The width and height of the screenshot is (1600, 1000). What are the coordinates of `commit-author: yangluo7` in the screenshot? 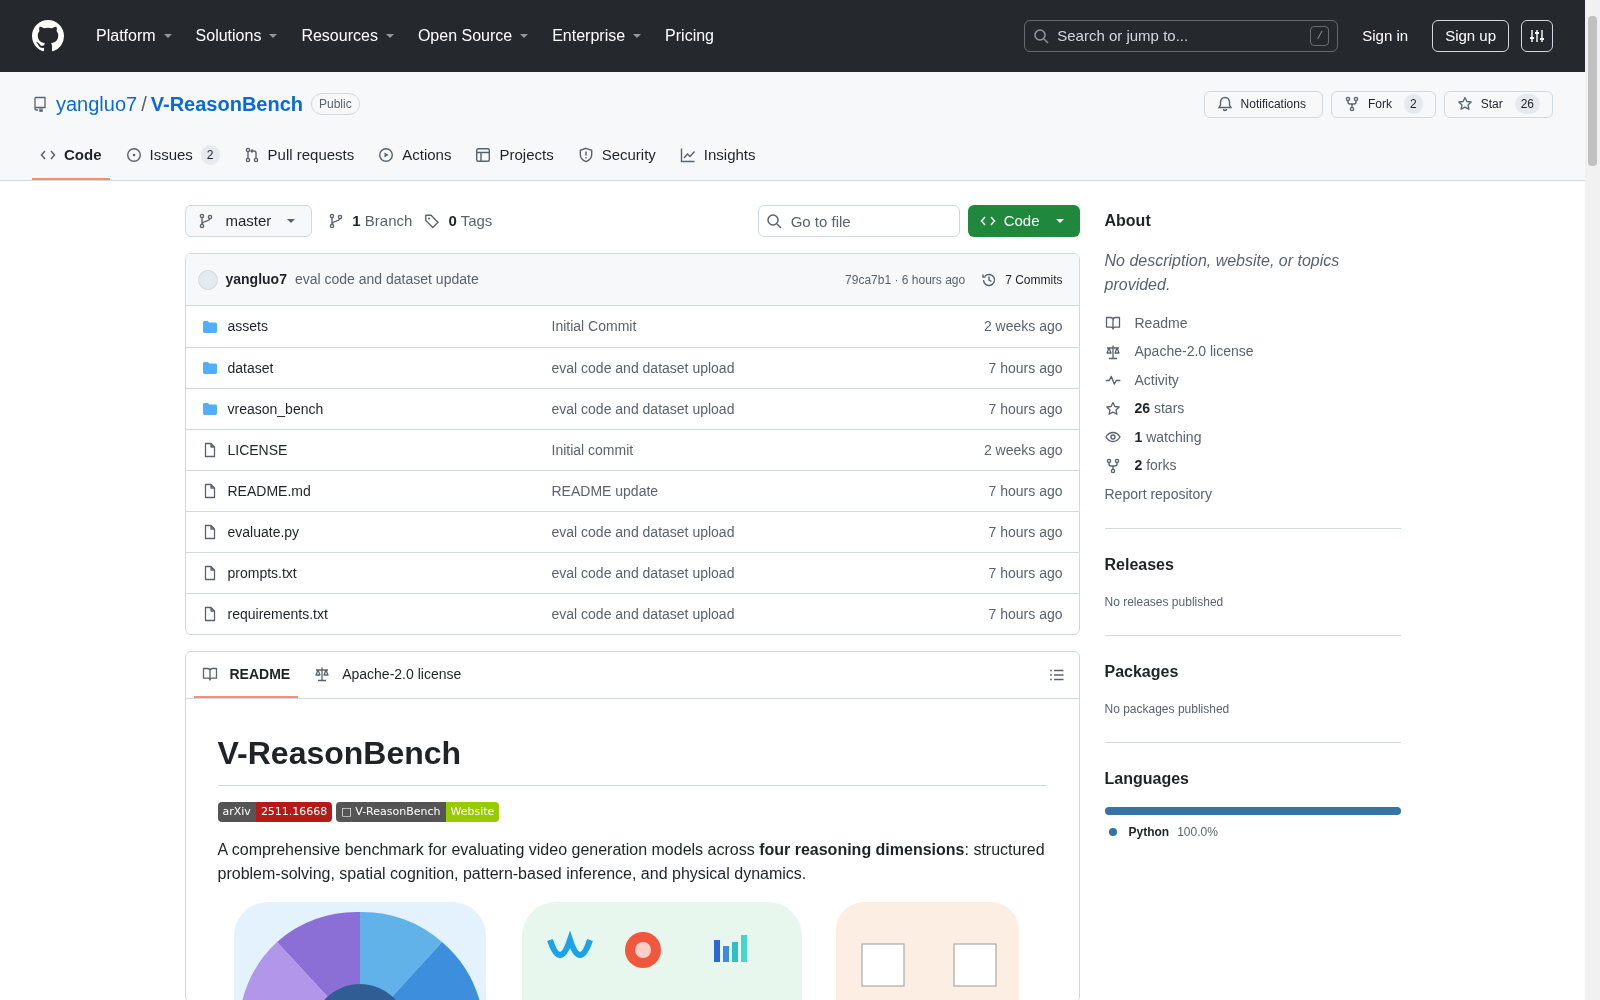 It's located at (256, 279).